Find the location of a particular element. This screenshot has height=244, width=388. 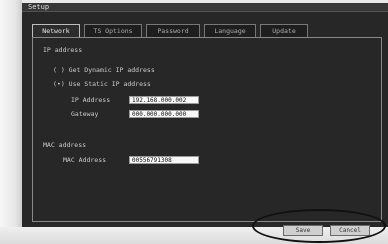

ip-section-heading: IP address is located at coordinates (63, 50).